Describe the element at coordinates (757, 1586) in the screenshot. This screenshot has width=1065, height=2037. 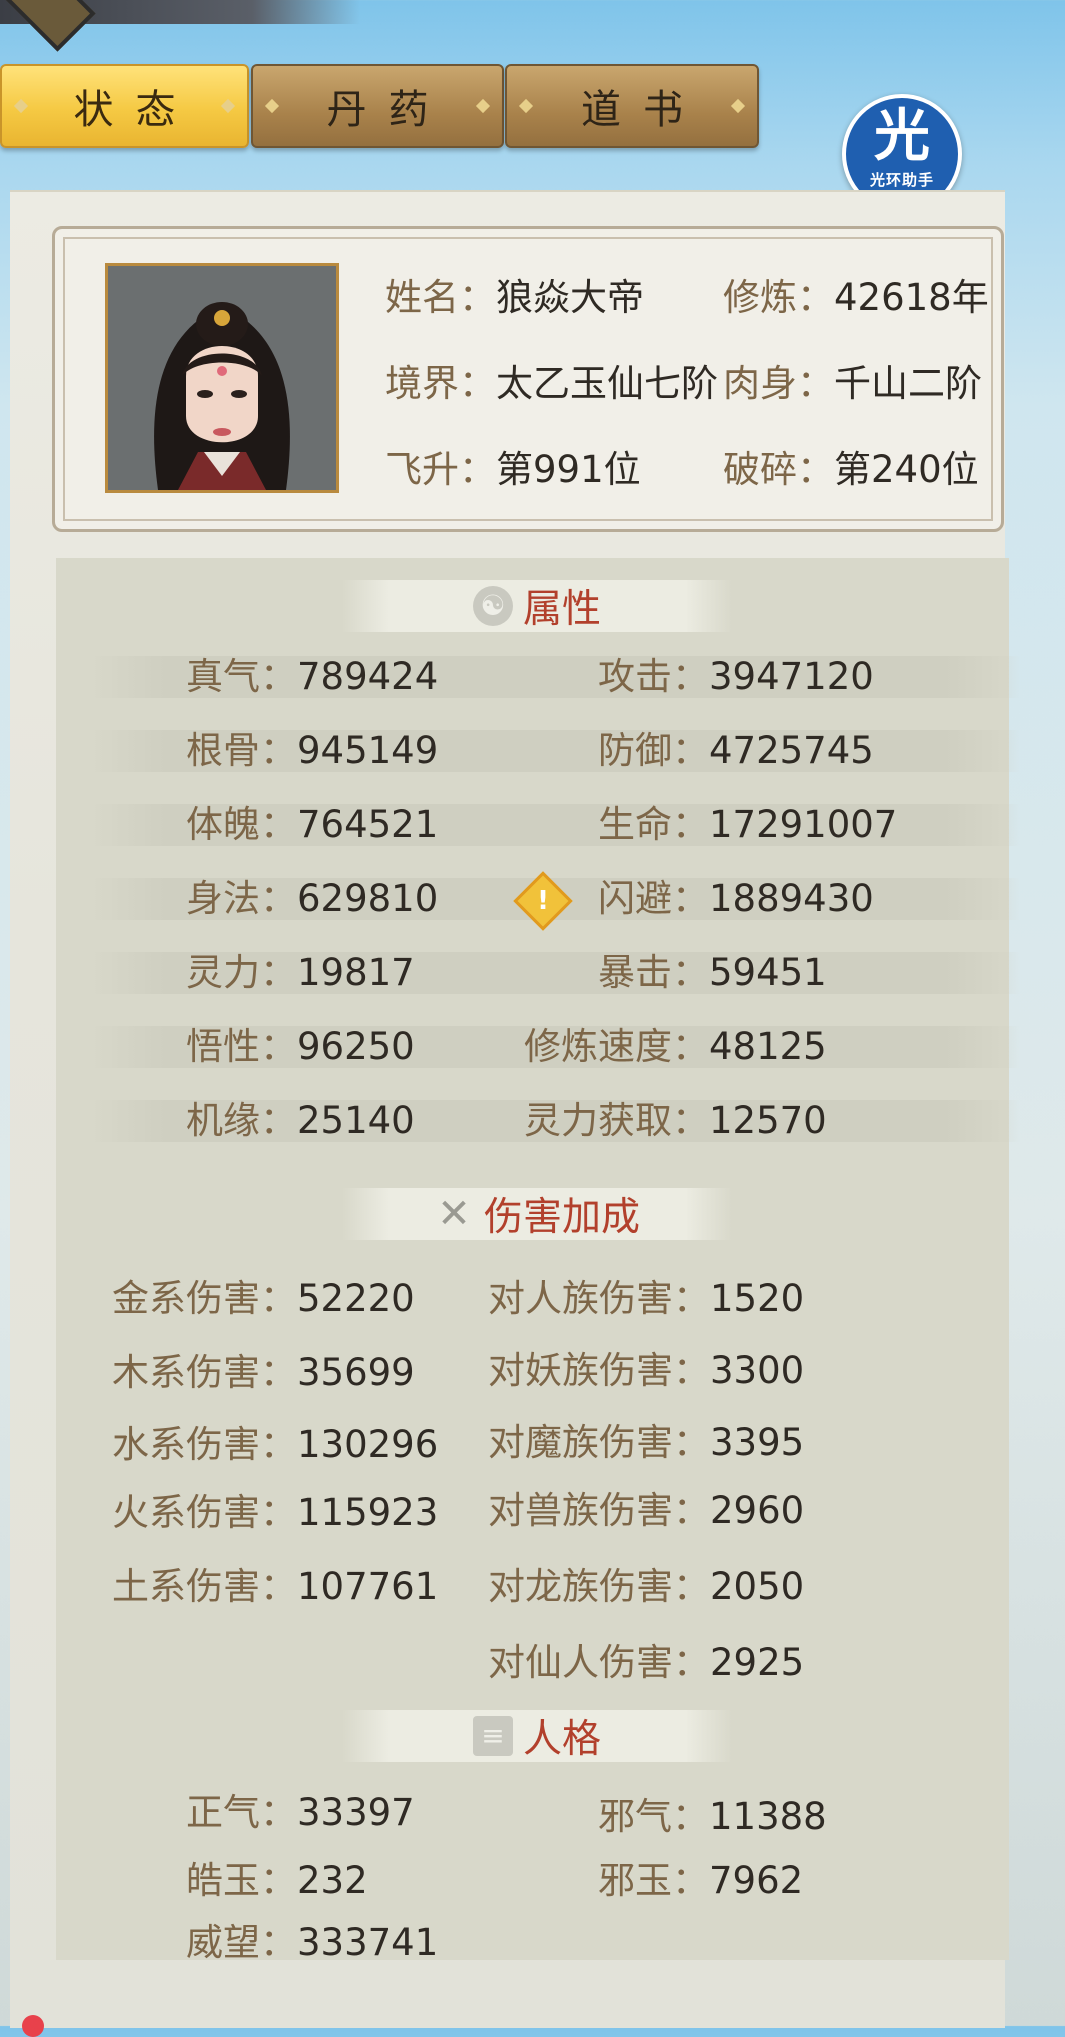
I see `stat-value: 2050` at that location.